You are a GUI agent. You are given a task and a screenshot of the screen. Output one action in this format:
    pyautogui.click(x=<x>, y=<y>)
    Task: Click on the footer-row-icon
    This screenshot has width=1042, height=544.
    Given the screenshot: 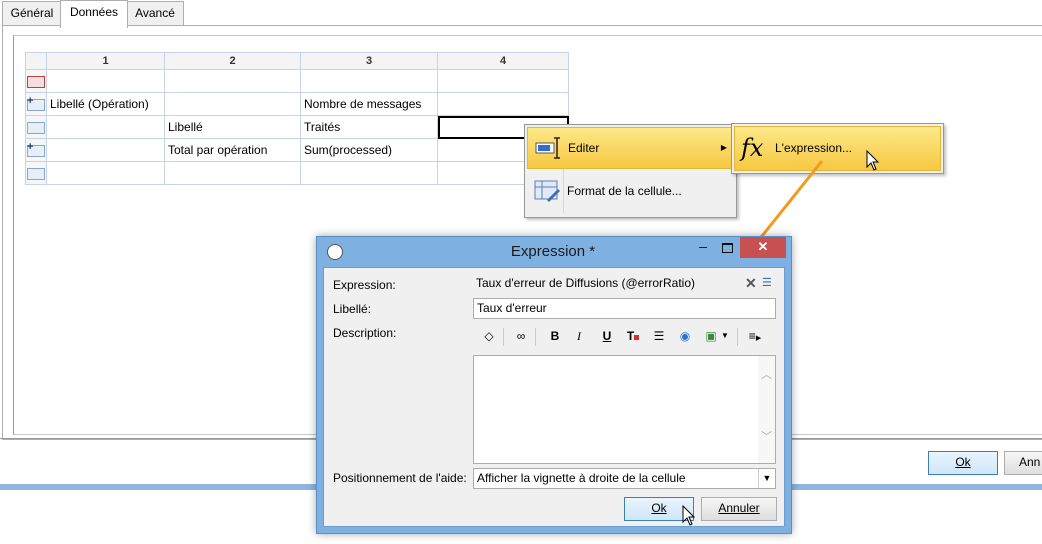 What is the action you would take?
    pyautogui.click(x=36, y=173)
    